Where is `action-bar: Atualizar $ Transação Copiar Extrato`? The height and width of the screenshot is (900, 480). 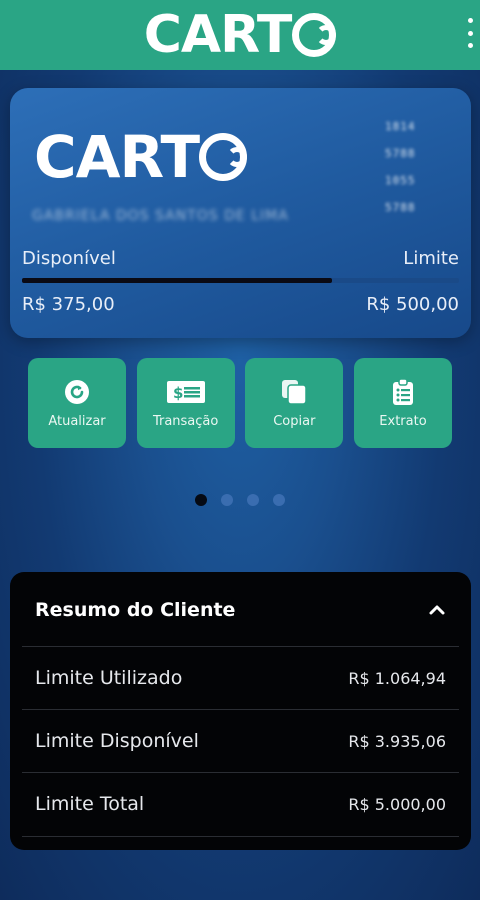 action-bar: Atualizar $ Transação Copiar Extrato is located at coordinates (240, 403).